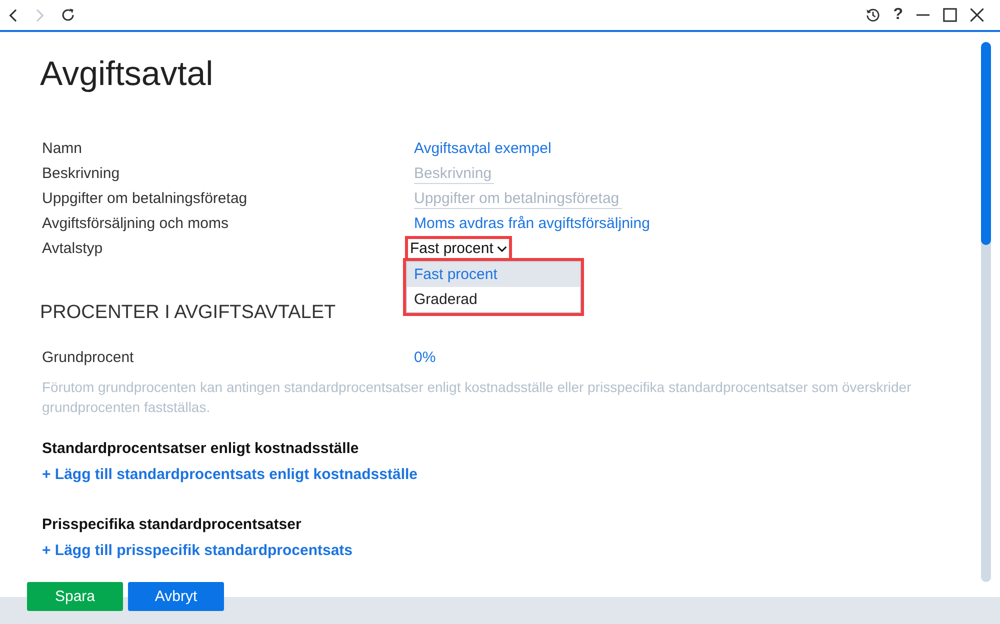 The height and width of the screenshot is (624, 1000). What do you see at coordinates (477, 397) in the screenshot?
I see `help-text: Förutom grundprocenten kan antingen standardprocentsatser enligt kostnadsställe eller prisspecifika standardprocentsatser som överskrider grundprocenten fastställas.` at bounding box center [477, 397].